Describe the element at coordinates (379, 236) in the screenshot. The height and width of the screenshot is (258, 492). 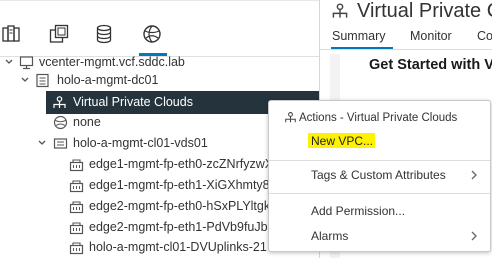
I see `menu-item-alarms: Alarms` at that location.